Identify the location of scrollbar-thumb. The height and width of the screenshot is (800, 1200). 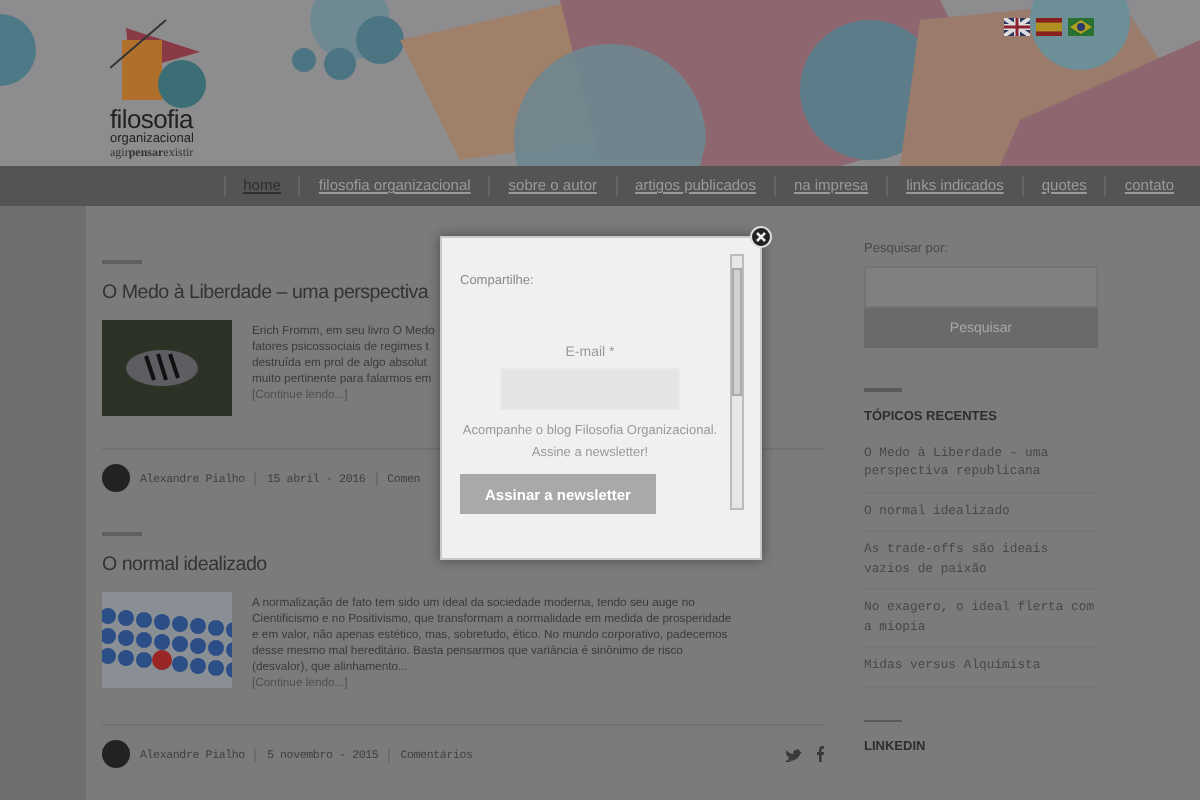
(737, 332).